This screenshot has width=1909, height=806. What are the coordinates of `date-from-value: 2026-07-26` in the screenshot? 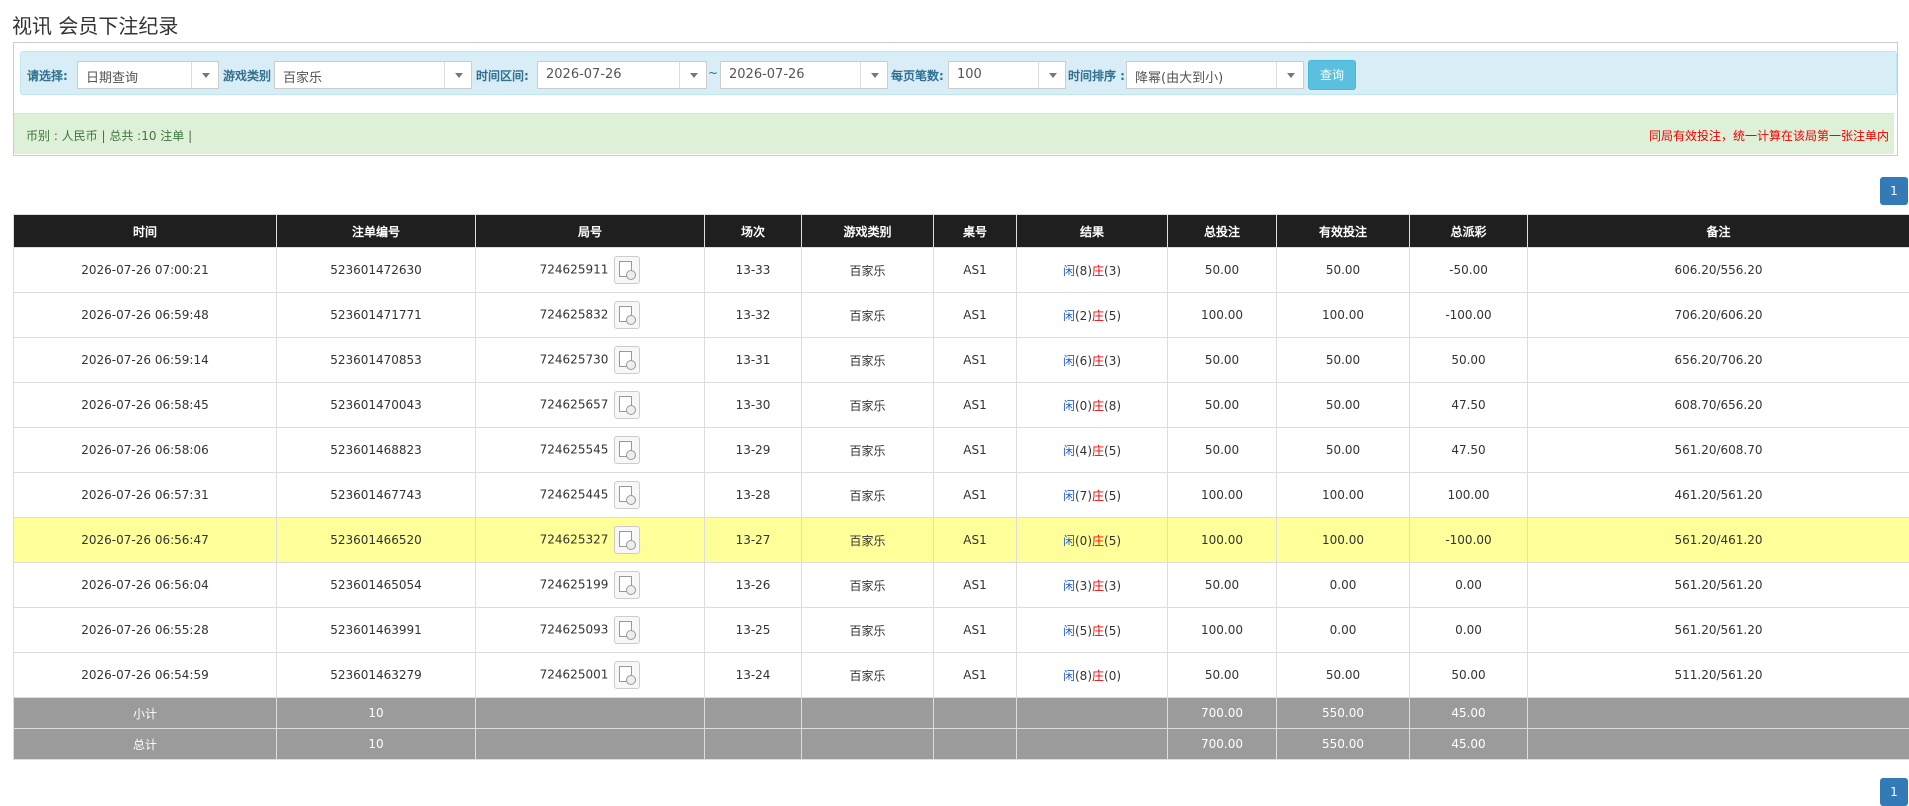 It's located at (584, 74).